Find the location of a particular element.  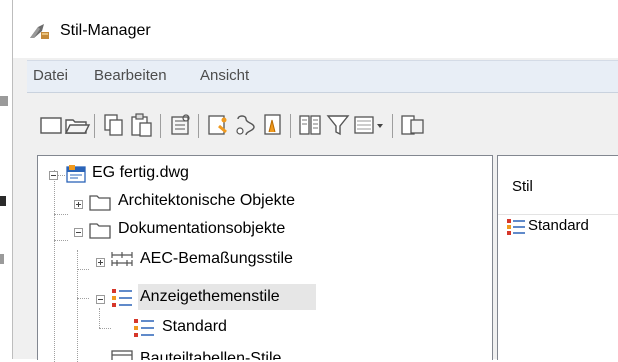

tree-item-label: EG fertig.dwg is located at coordinates (140, 172).